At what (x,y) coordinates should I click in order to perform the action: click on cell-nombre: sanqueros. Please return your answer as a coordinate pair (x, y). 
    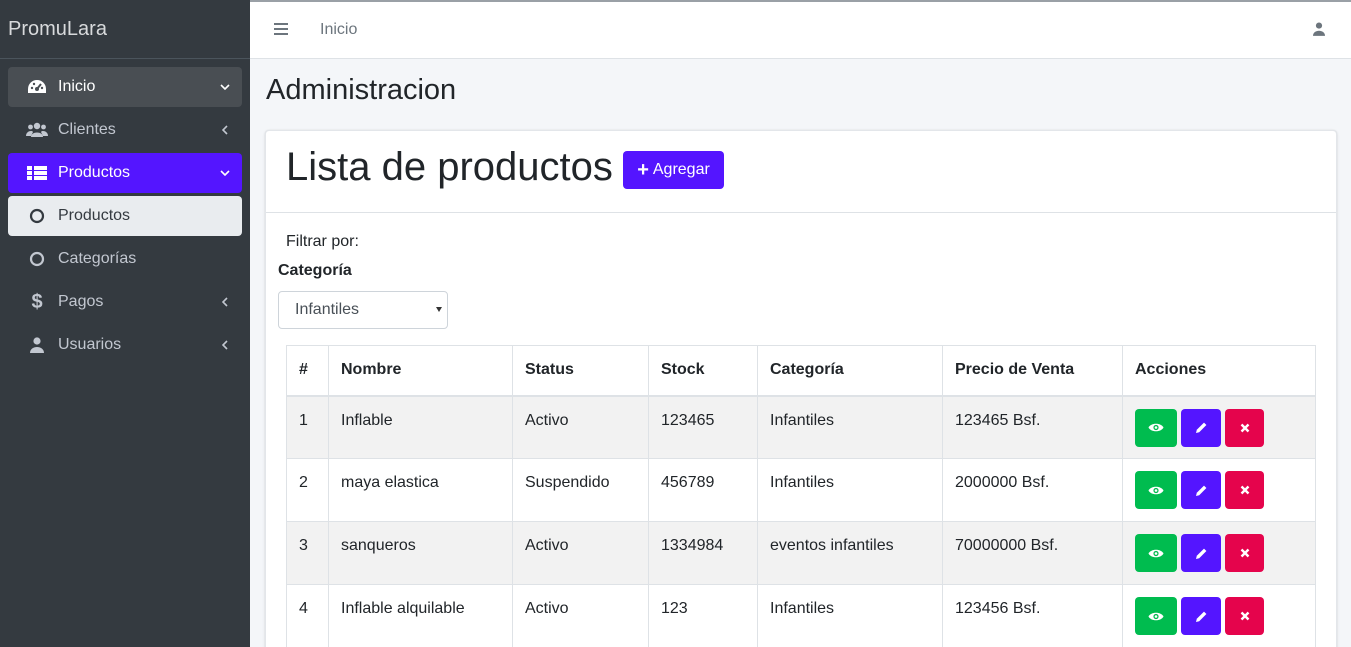
    Looking at the image, I should click on (420, 553).